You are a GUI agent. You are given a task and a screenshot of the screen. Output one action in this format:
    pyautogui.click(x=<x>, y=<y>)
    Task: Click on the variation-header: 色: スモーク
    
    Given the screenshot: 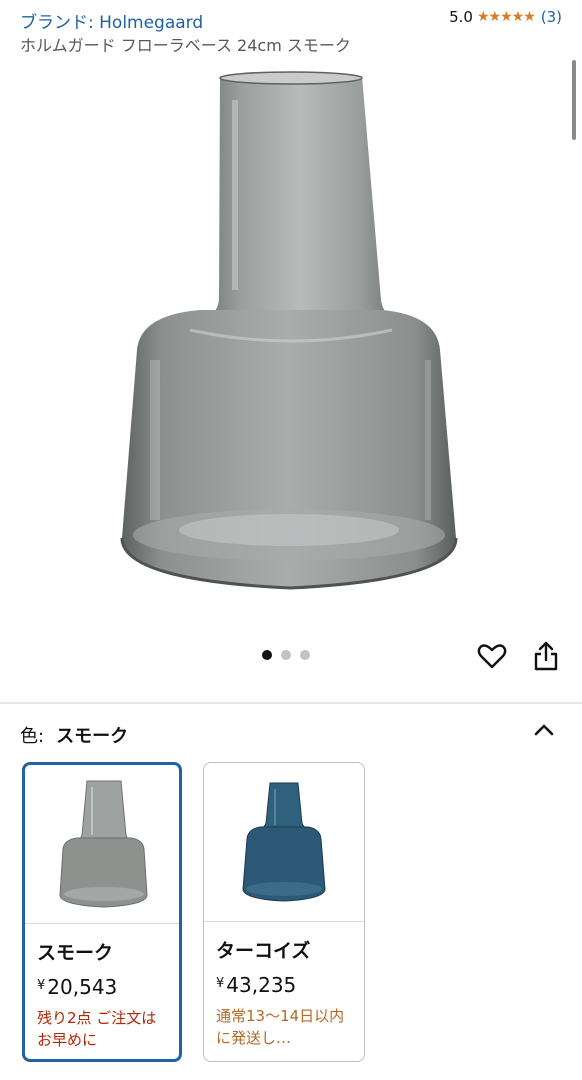 What is the action you would take?
    pyautogui.click(x=74, y=735)
    